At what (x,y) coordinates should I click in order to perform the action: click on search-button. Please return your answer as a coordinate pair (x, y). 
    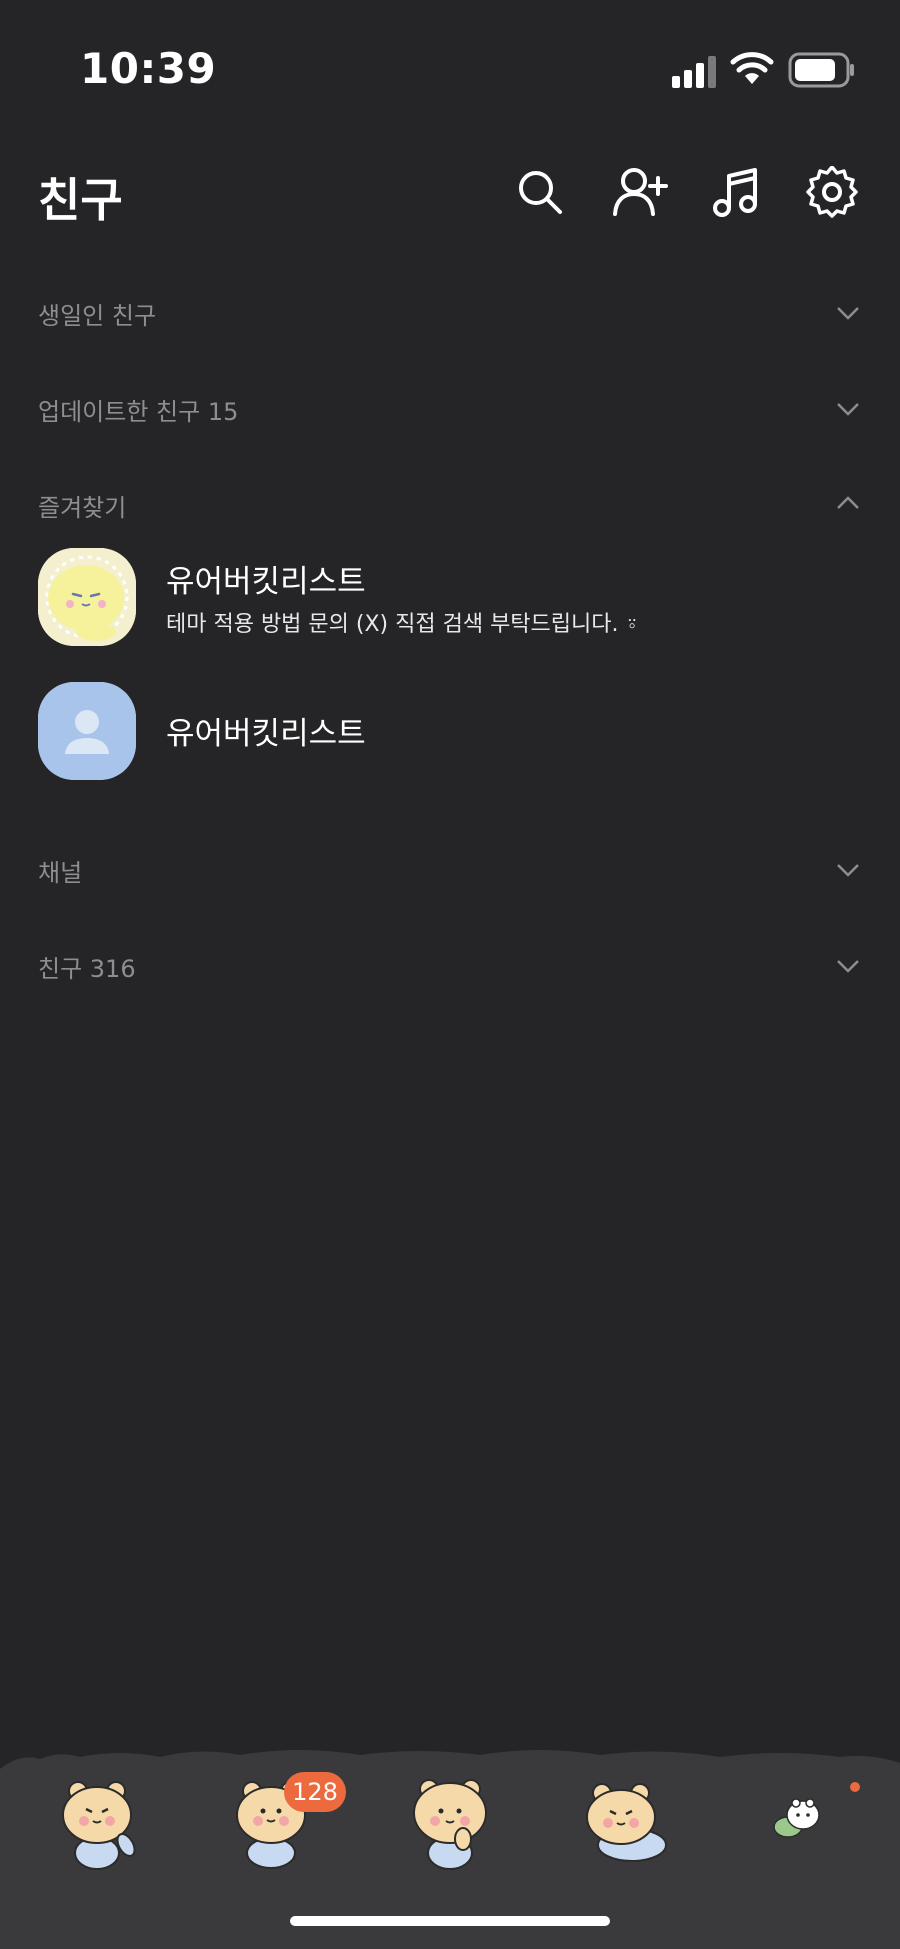
    Looking at the image, I should click on (540, 192).